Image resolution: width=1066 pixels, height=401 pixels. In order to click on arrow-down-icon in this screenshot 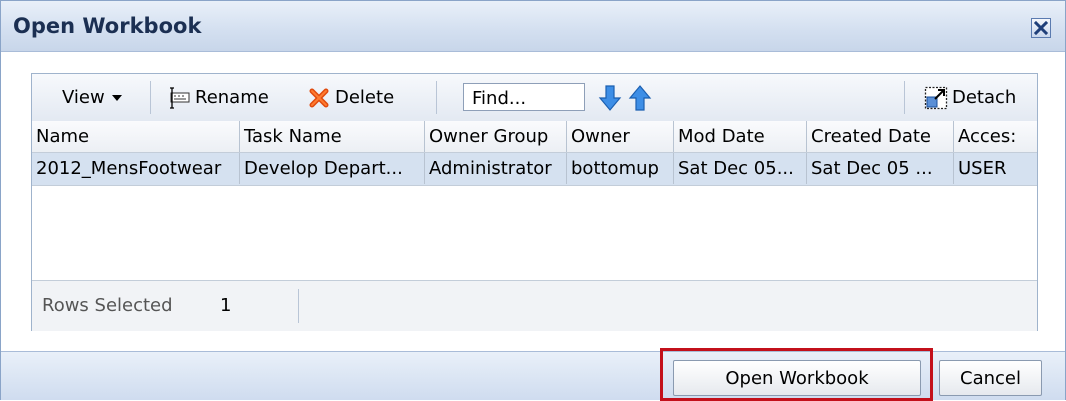, I will do `click(610, 97)`.